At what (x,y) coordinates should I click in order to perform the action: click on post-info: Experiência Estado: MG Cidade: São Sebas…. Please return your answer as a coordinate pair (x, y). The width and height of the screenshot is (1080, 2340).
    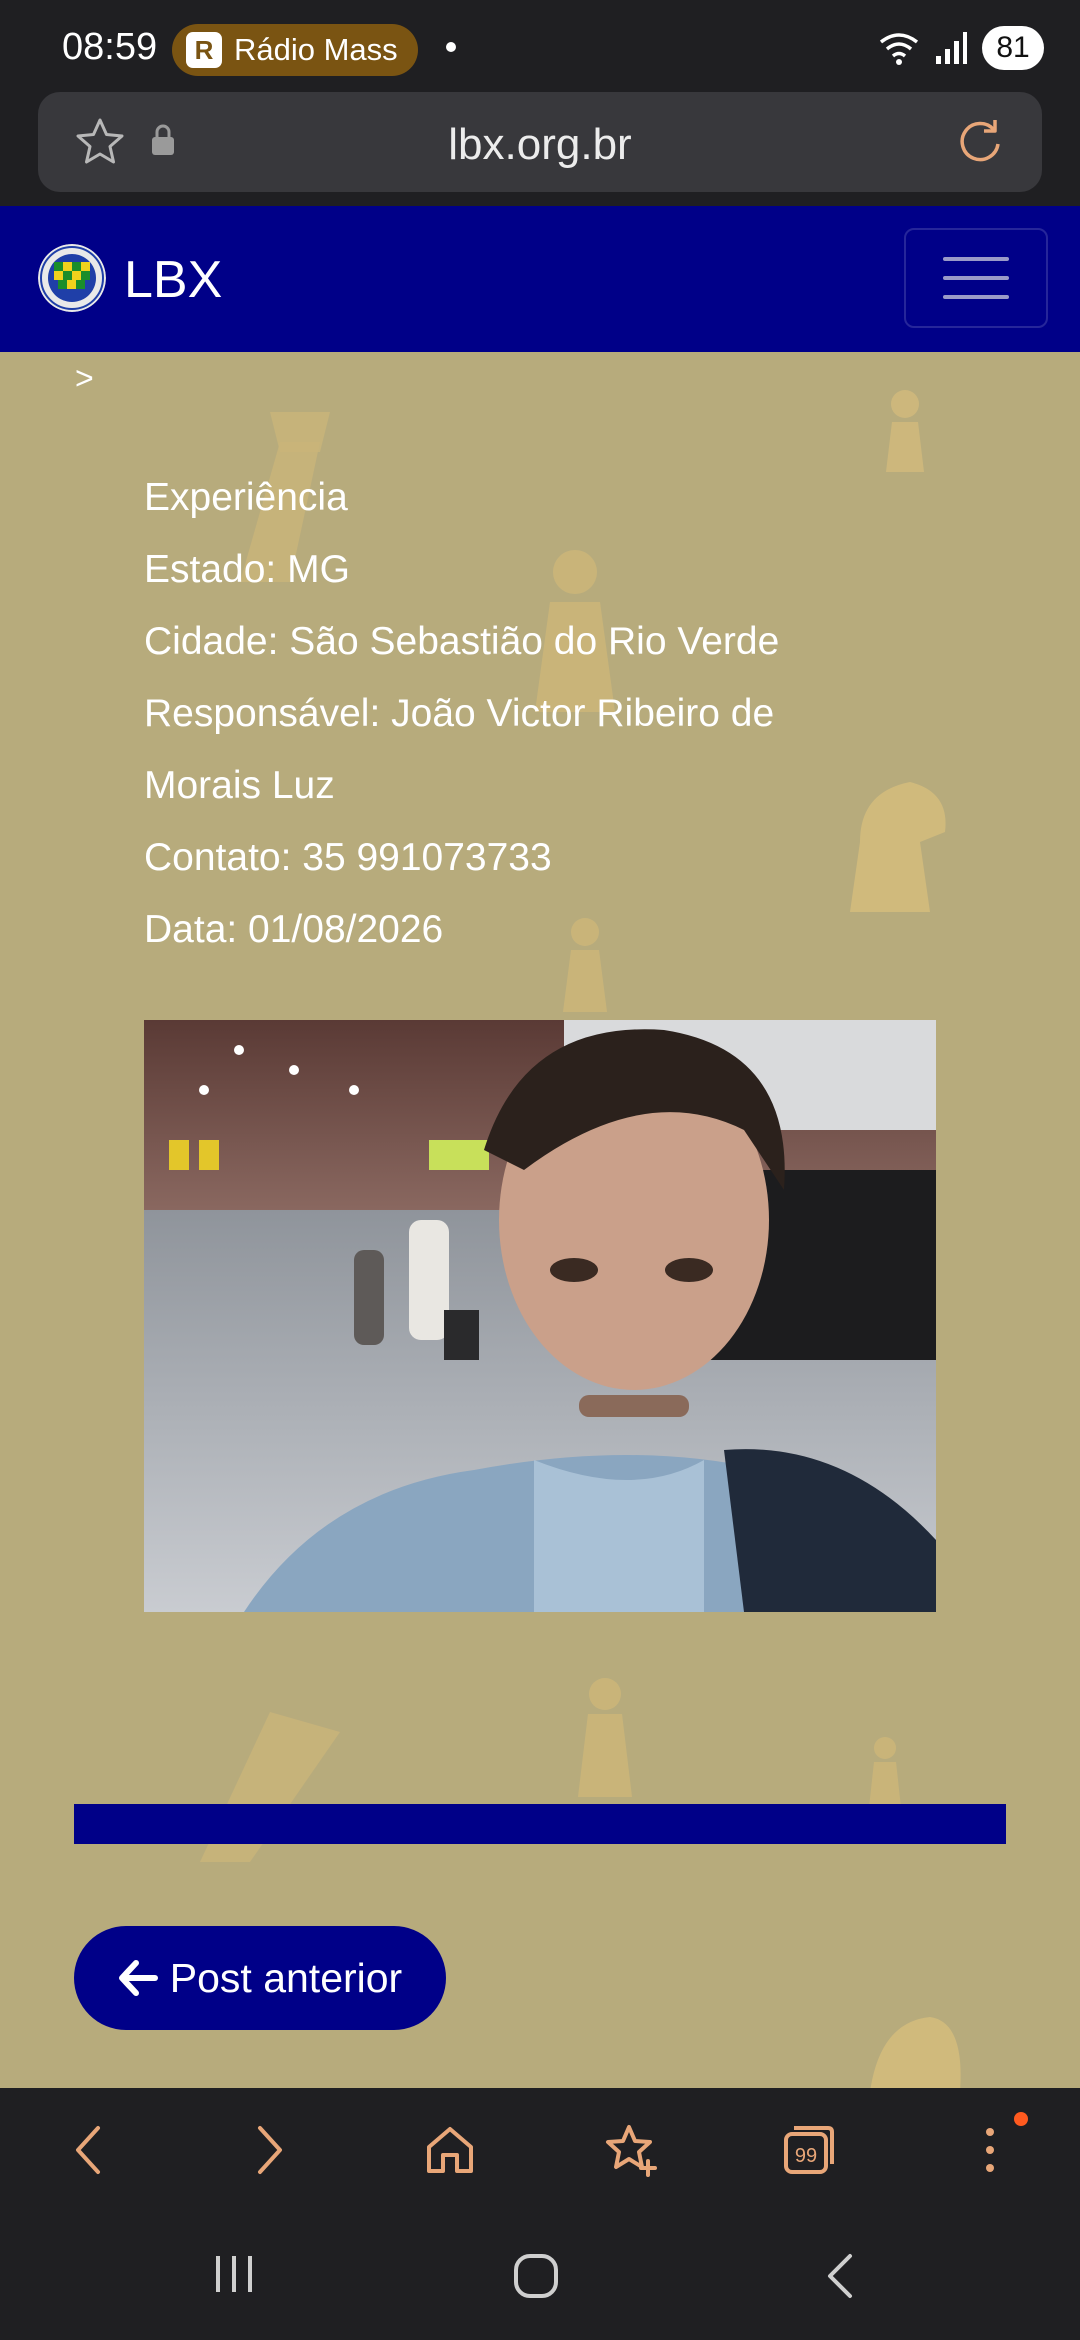
    Looking at the image, I should click on (504, 714).